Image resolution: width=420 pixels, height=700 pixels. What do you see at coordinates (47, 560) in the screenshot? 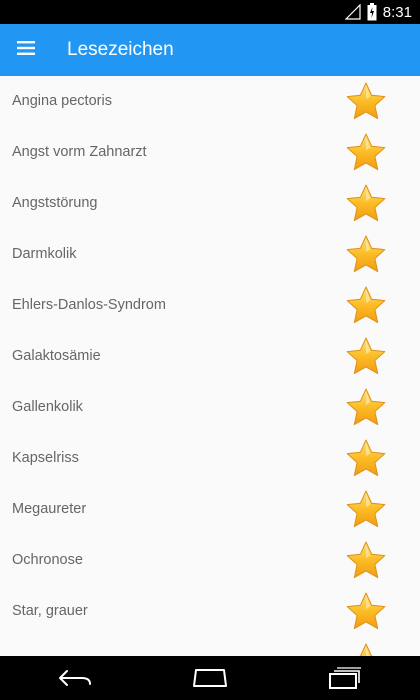
I see `item-label: Ochronose` at bounding box center [47, 560].